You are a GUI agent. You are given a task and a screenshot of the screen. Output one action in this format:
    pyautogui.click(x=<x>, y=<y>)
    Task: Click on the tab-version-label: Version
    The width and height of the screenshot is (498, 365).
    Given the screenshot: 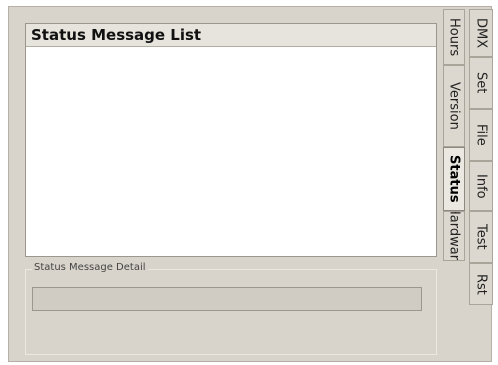 What is the action you would take?
    pyautogui.click(x=454, y=106)
    